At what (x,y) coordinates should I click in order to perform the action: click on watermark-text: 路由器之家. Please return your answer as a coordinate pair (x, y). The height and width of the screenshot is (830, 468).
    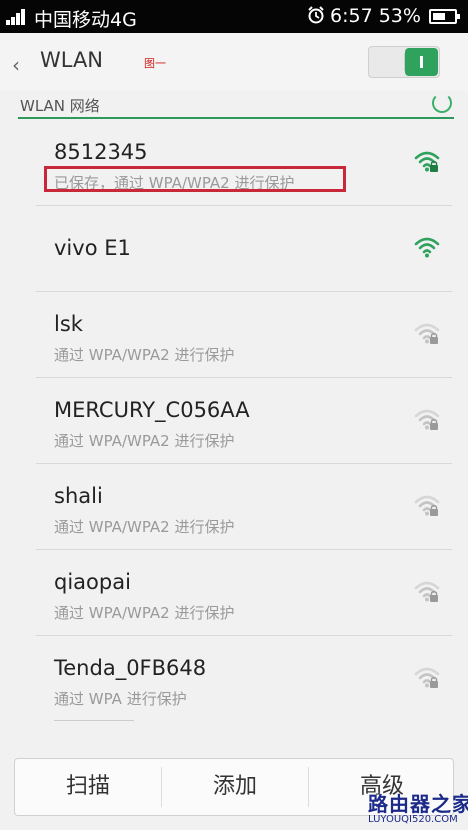
    Looking at the image, I should click on (418, 804).